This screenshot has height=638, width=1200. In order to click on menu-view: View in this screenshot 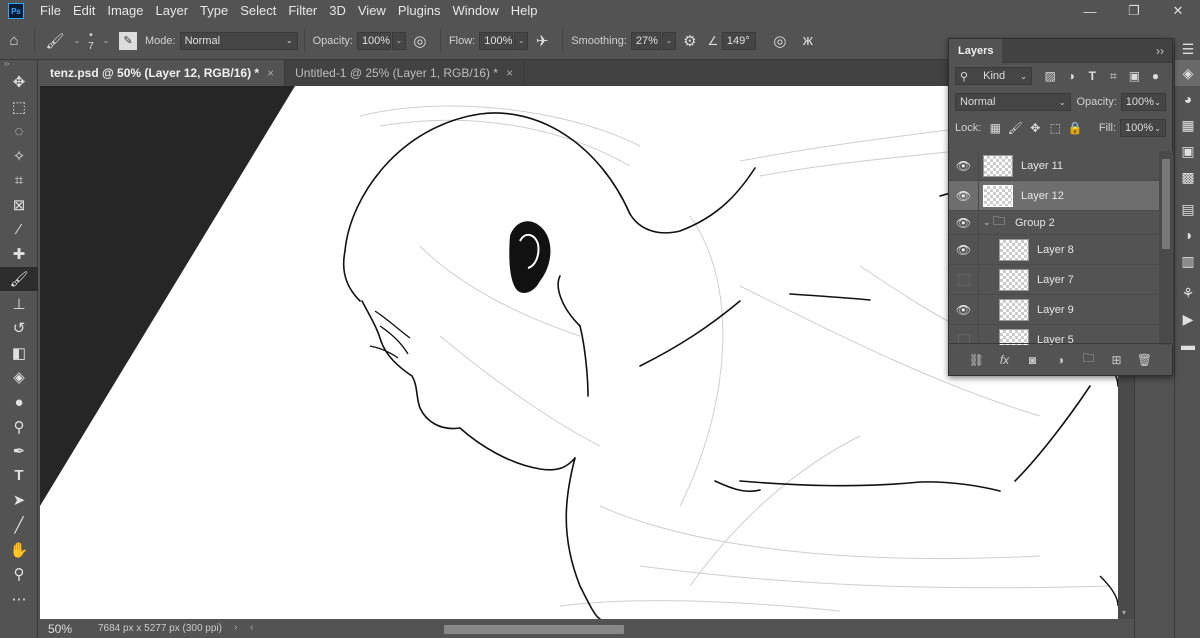, I will do `click(372, 11)`.